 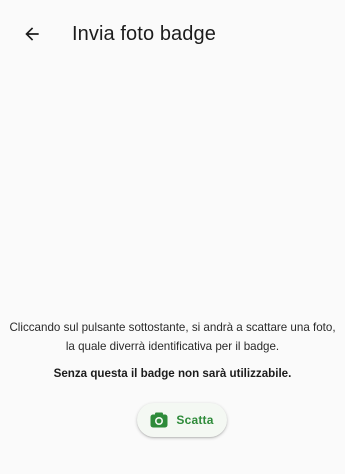 What do you see at coordinates (159, 420) in the screenshot?
I see `camera-icon` at bounding box center [159, 420].